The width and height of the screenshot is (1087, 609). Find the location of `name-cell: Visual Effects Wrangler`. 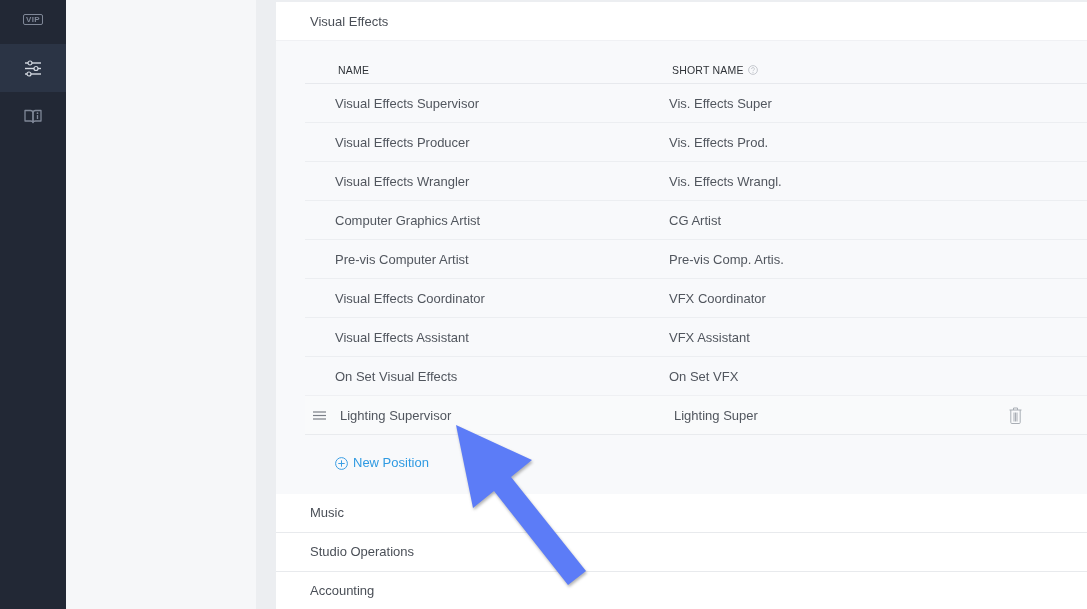

name-cell: Visual Effects Wrangler is located at coordinates (402, 181).